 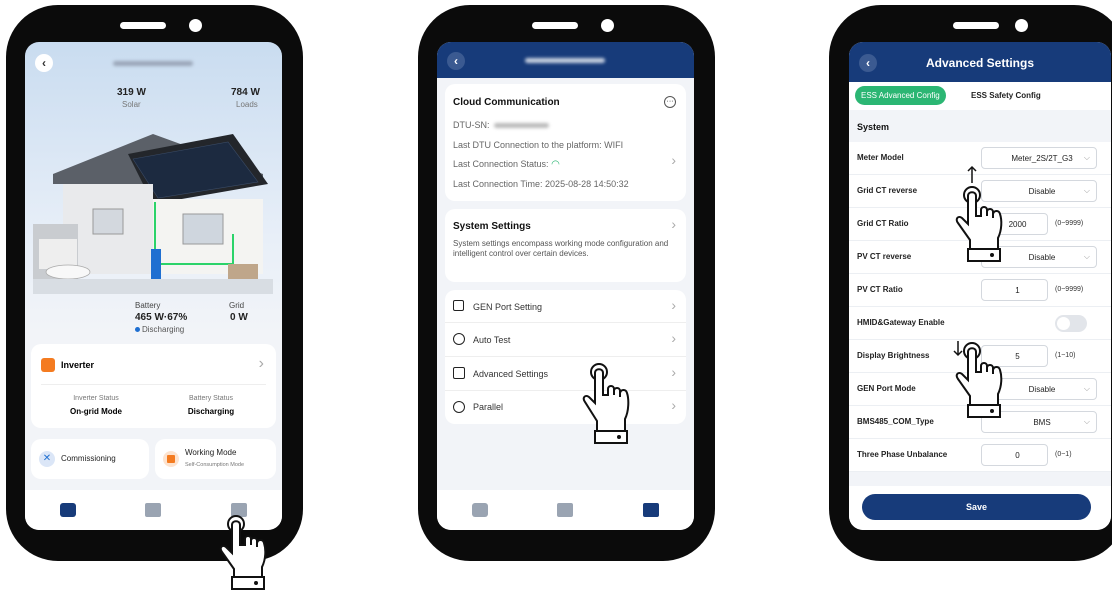 What do you see at coordinates (137, 329) in the screenshot?
I see `status-dot-icon` at bounding box center [137, 329].